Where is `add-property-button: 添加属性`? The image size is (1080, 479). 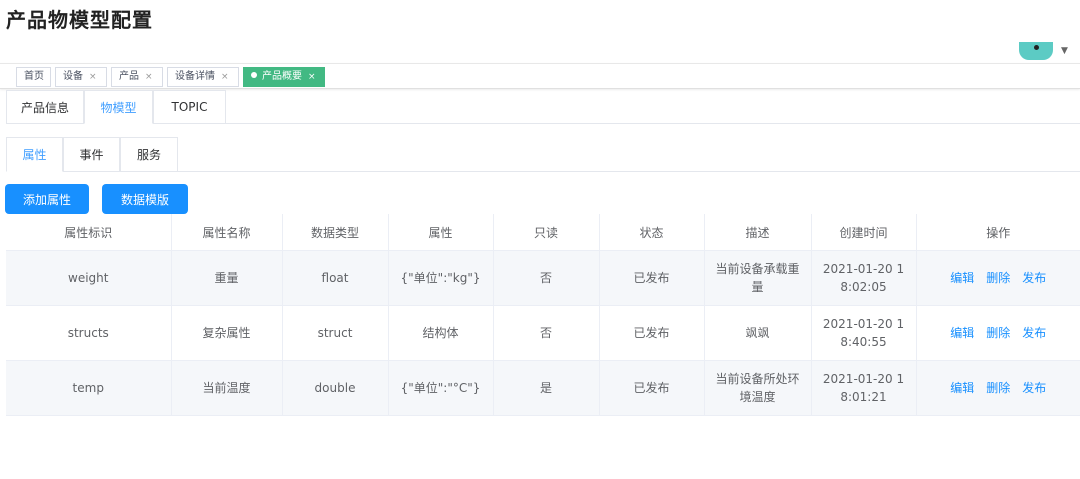
add-property-button: 添加属性 is located at coordinates (47, 199).